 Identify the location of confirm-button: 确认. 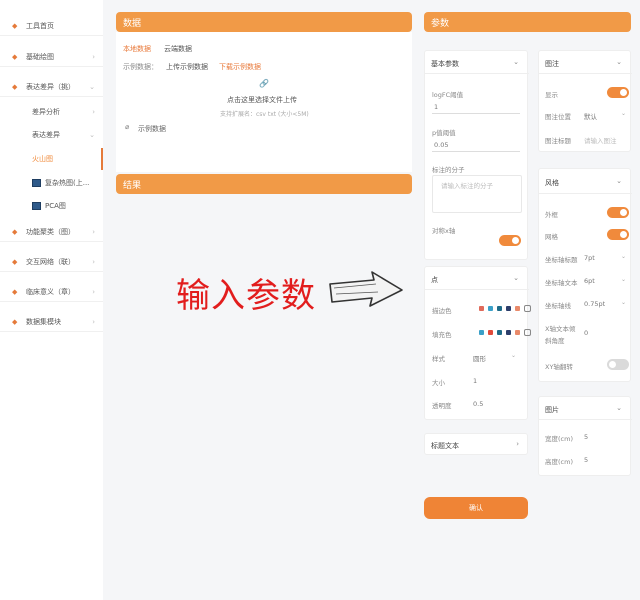
(476, 508).